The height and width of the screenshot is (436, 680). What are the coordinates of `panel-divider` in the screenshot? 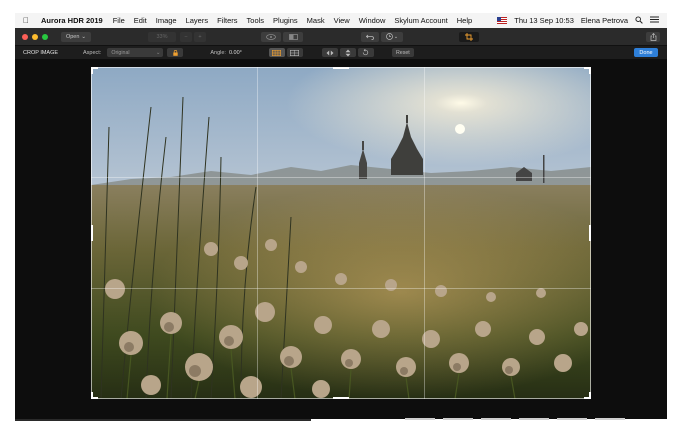 It's located at (163, 420).